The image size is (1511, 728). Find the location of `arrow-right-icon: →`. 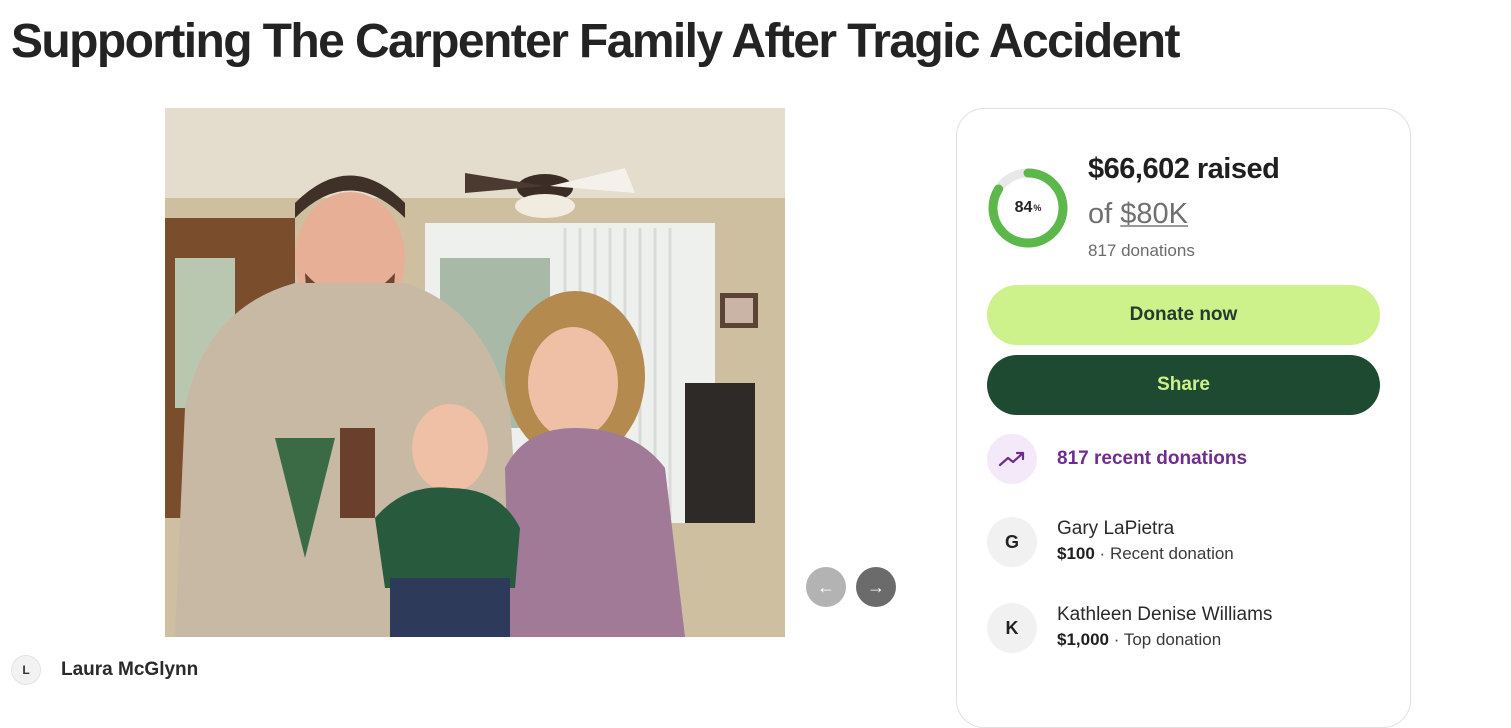

arrow-right-icon: → is located at coordinates (876, 586).